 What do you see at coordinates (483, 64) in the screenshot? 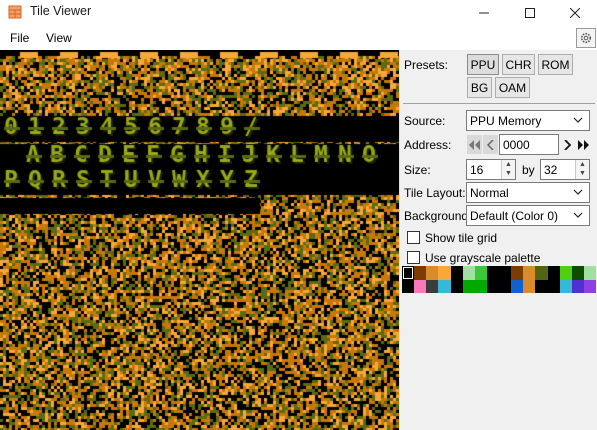
I see `preset-ppu-button: PPU` at bounding box center [483, 64].